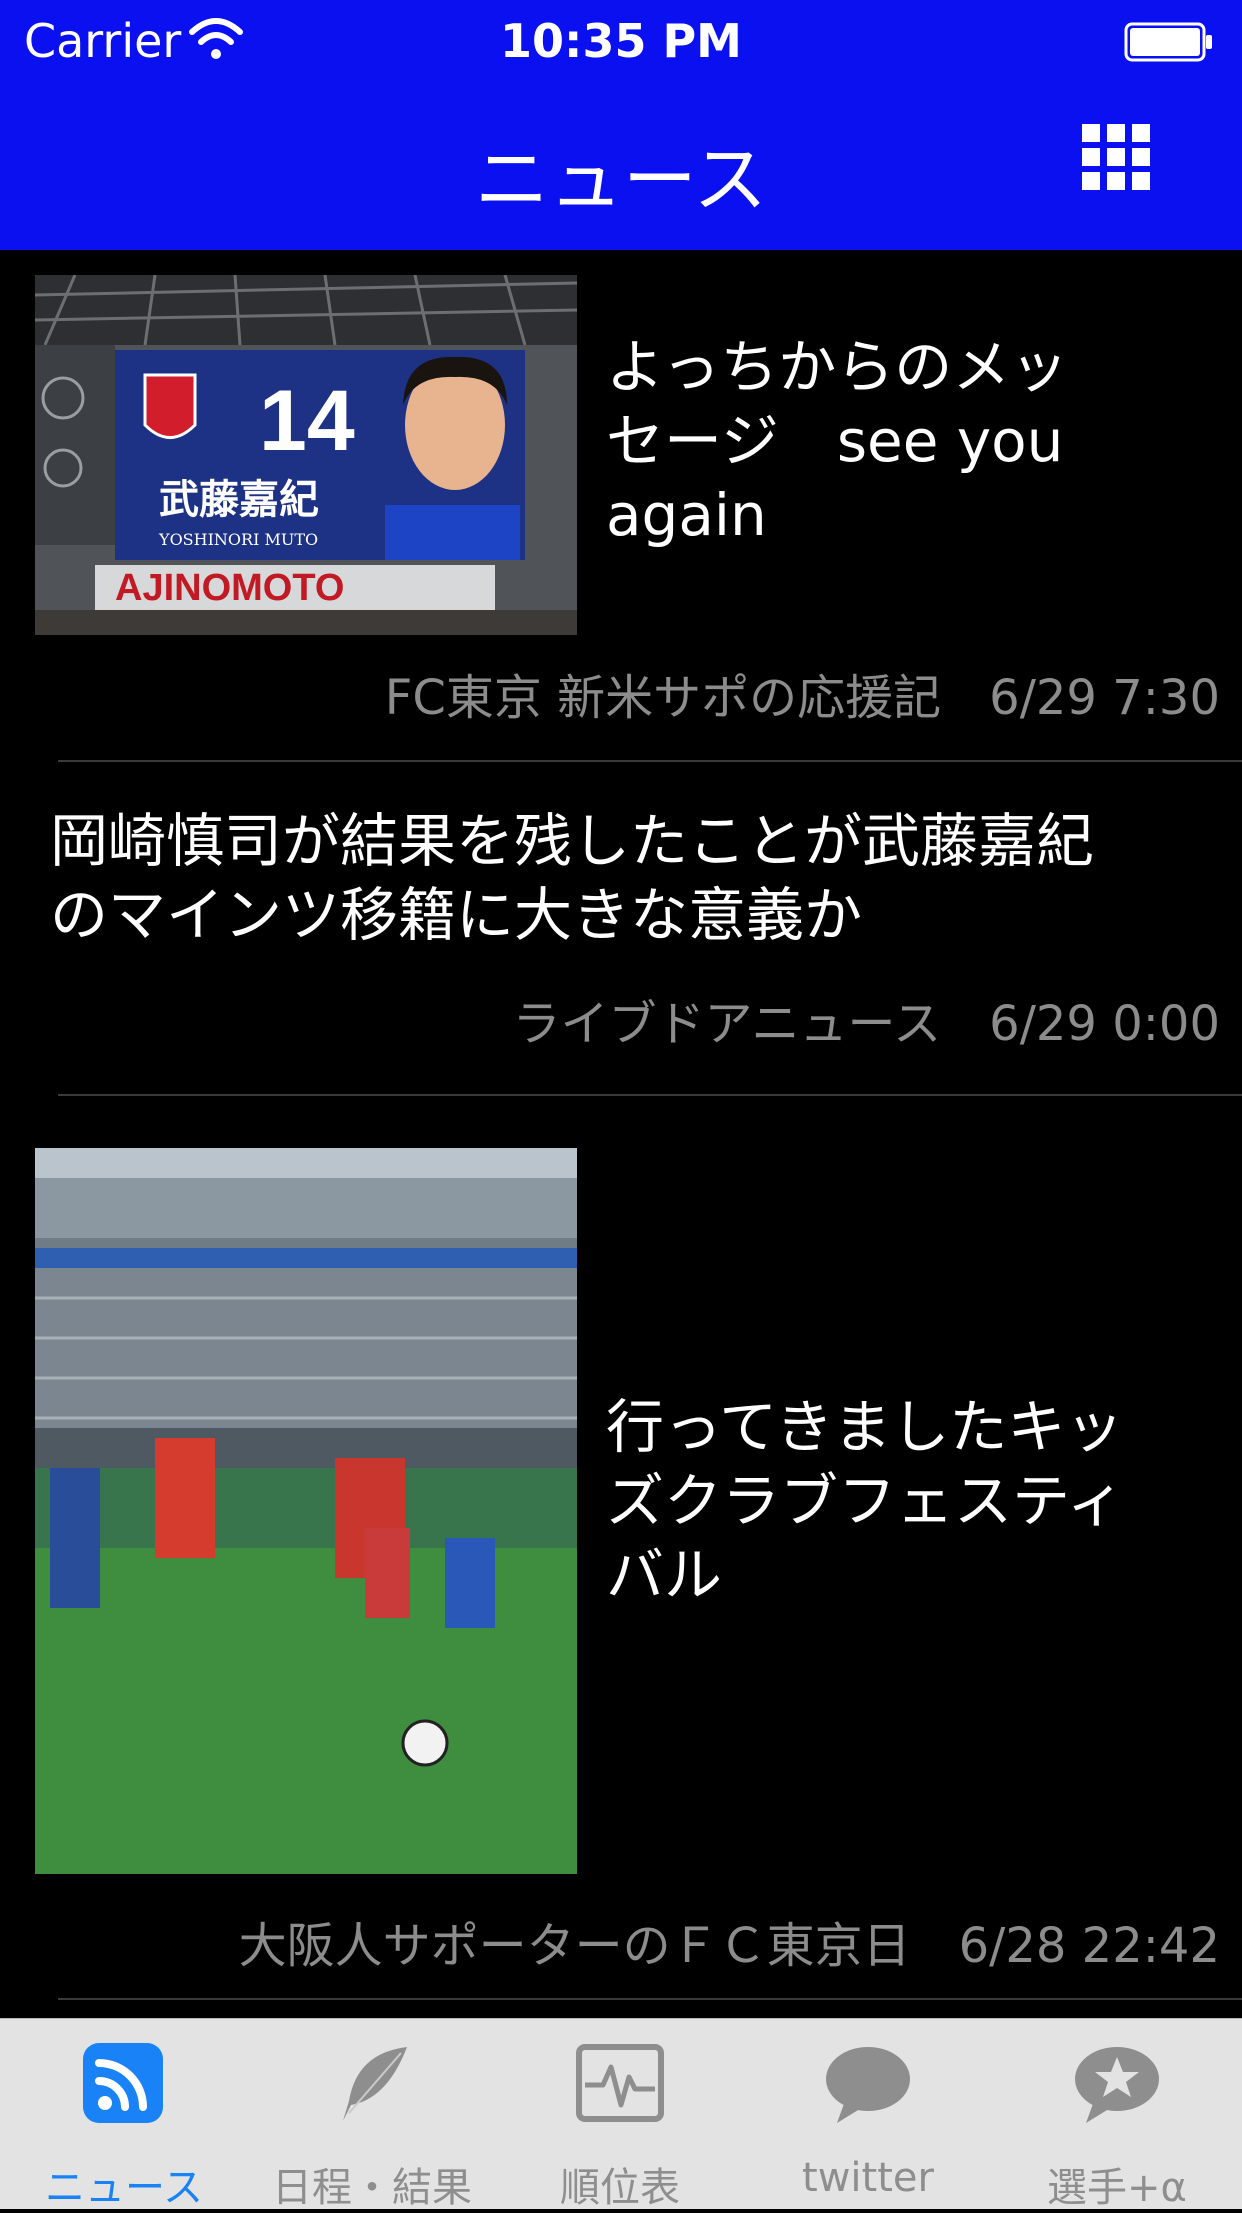  I want to click on navigation-bar: ニュース, so click(621, 167).